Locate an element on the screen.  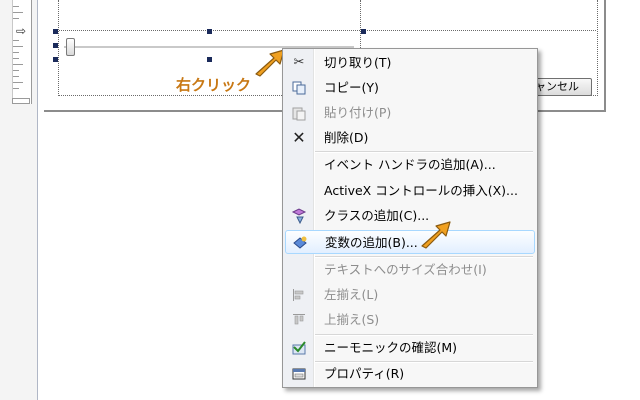
annotation-arrow-icon is located at coordinates (436, 235).